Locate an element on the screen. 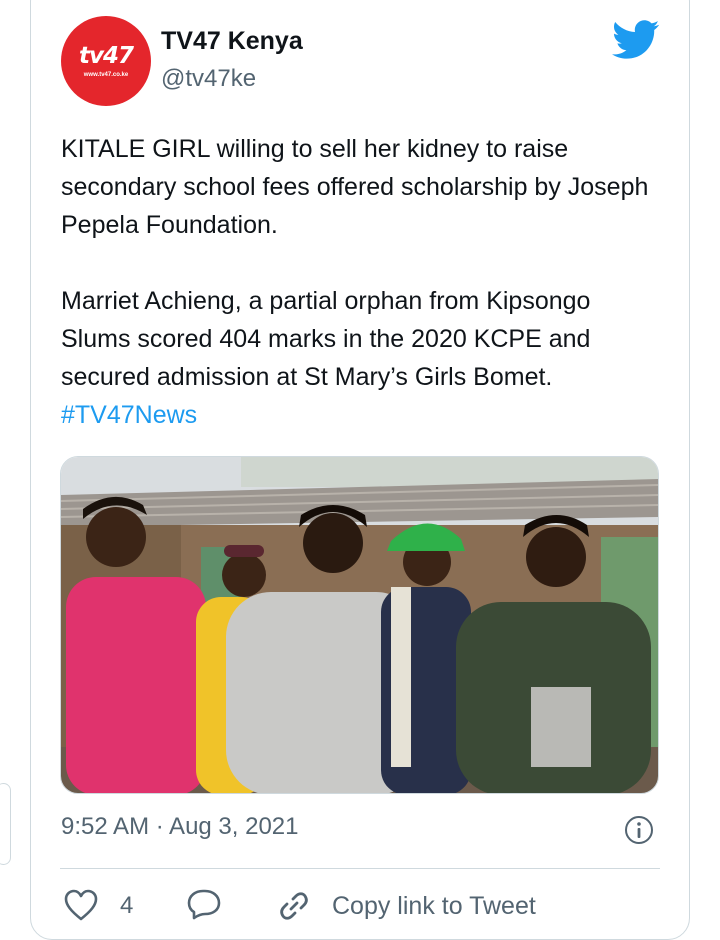  reply-icon is located at coordinates (204, 905).